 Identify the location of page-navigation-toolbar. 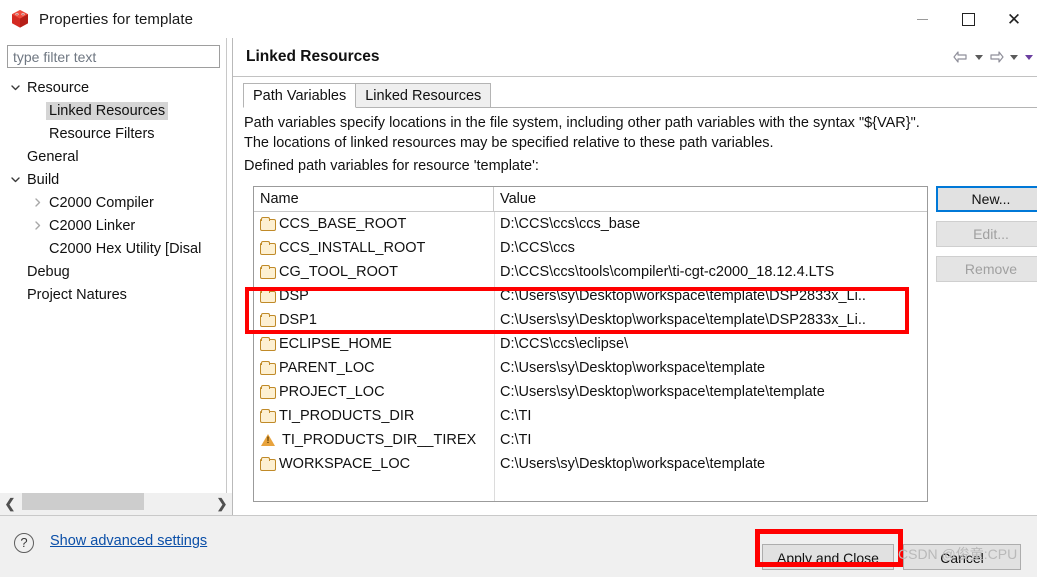
(993, 57).